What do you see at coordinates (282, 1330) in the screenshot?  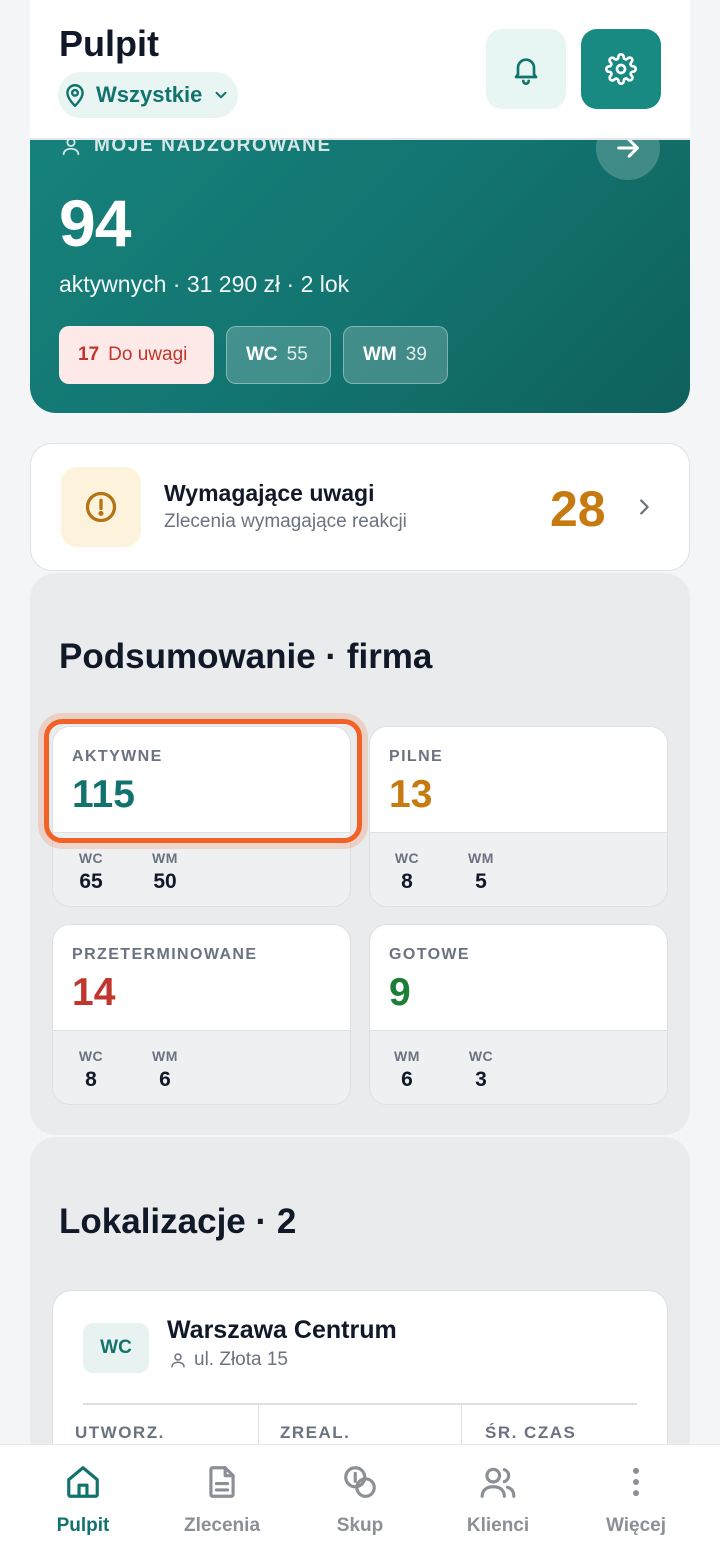 I see `location-name: Warszawa Centrum` at bounding box center [282, 1330].